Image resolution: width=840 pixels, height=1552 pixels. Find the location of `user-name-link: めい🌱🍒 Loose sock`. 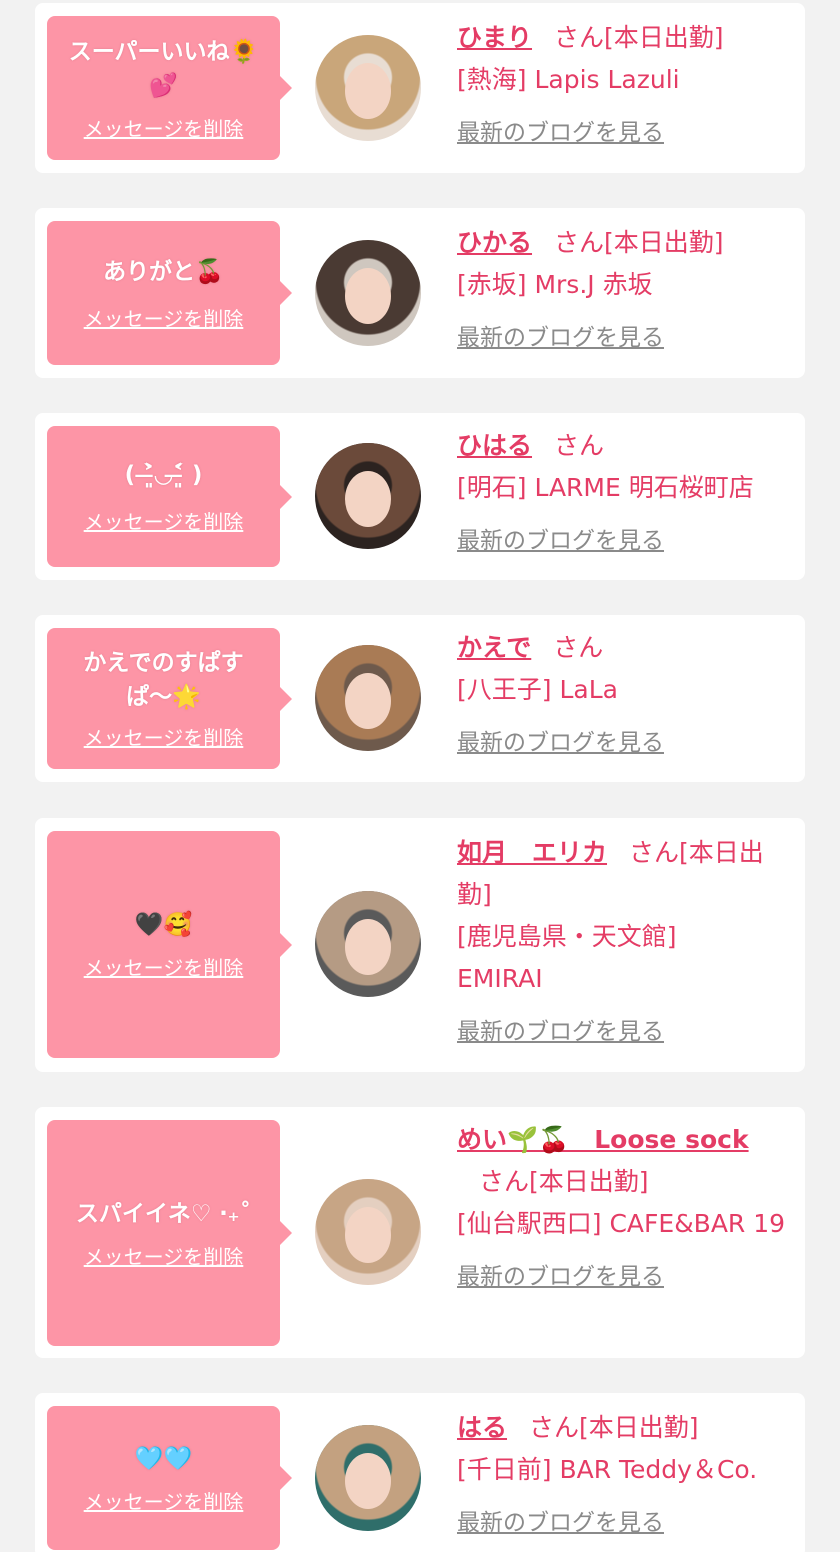

user-name-link: めい🌱🍒 Loose sock is located at coordinates (603, 1139).